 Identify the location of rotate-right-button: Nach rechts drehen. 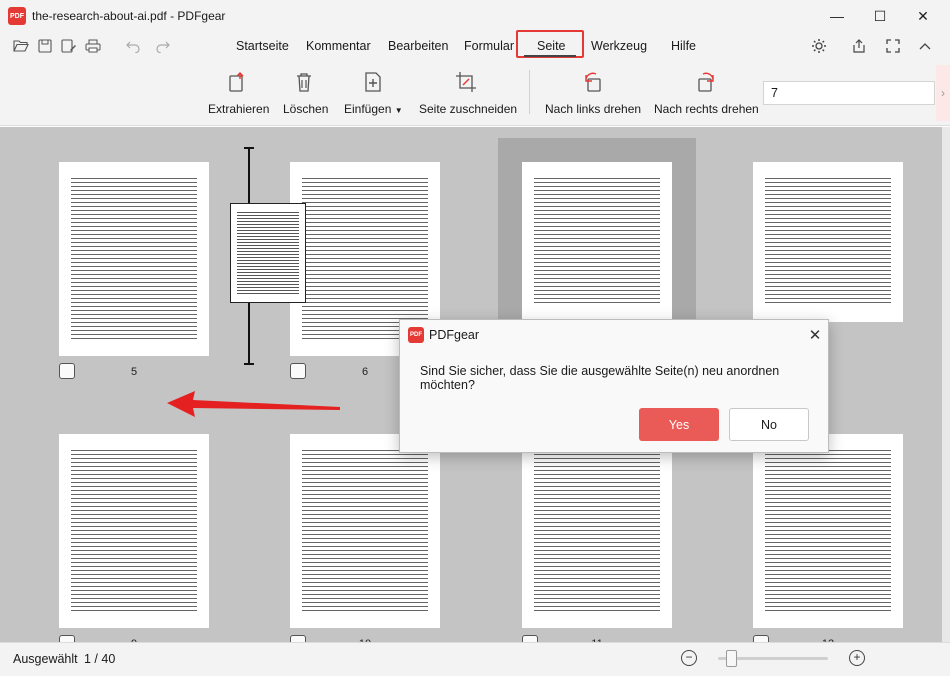
(706, 109).